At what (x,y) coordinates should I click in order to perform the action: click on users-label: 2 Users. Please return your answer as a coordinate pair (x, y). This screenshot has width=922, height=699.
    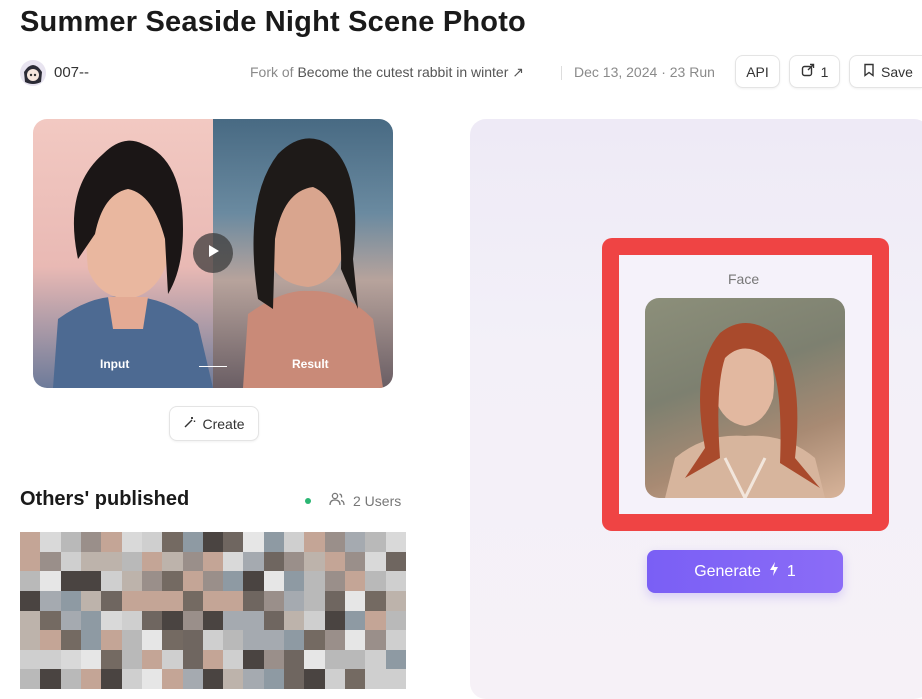
    Looking at the image, I should click on (377, 500).